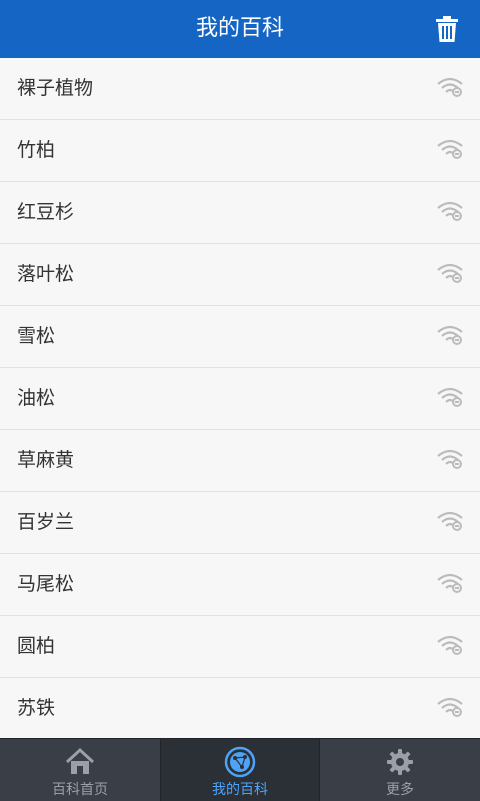 The width and height of the screenshot is (480, 801). Describe the element at coordinates (240, 89) in the screenshot. I see `list-item: 裸子植物` at that location.